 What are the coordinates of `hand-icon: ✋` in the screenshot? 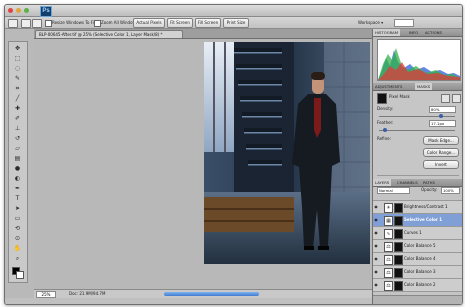 It's located at (17, 249).